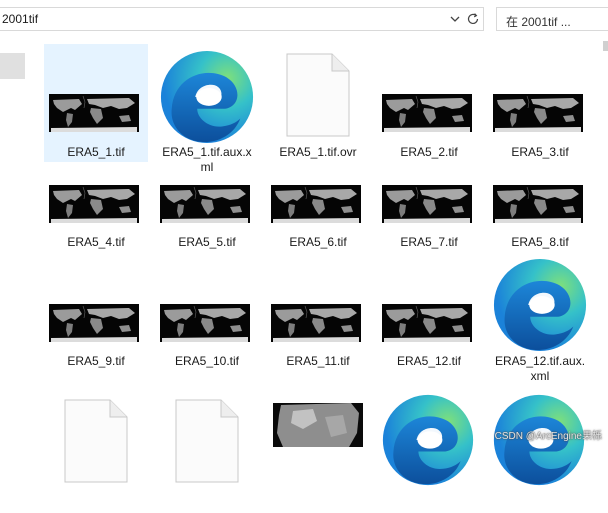 This screenshot has height=513, width=608. I want to click on file-item: ERA5_1.tif.ovr, so click(318, 103).